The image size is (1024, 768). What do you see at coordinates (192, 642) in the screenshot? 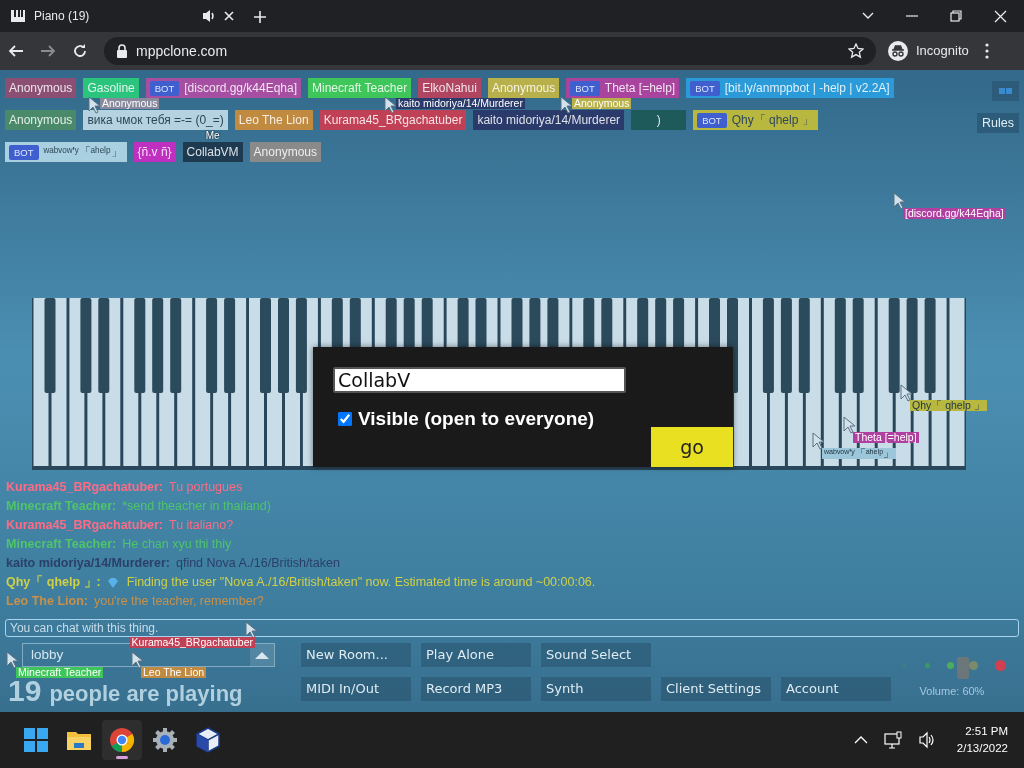
I see `cursor-label: Kurama45_BRgachatuber` at bounding box center [192, 642].